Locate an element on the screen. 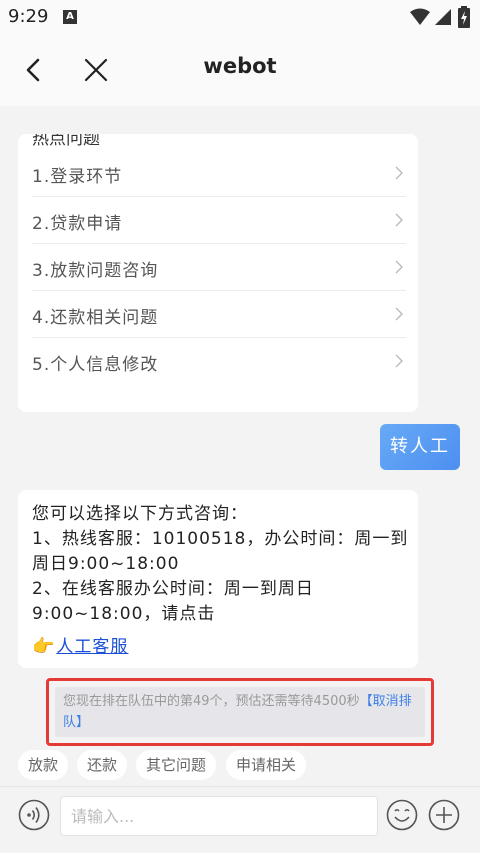 The height and width of the screenshot is (853, 480). voice-button is located at coordinates (34, 817).